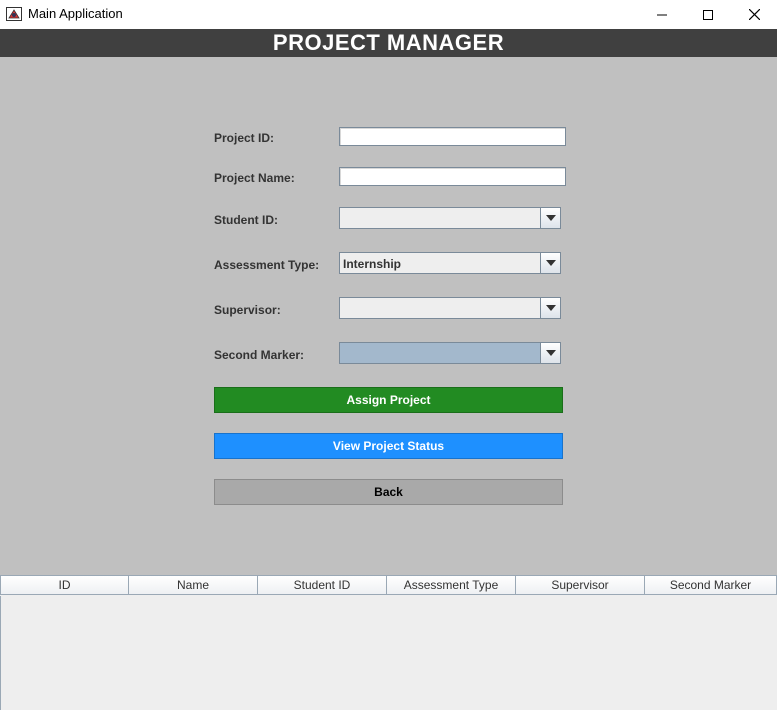  I want to click on project-name-label: Project Name:, so click(254, 178).